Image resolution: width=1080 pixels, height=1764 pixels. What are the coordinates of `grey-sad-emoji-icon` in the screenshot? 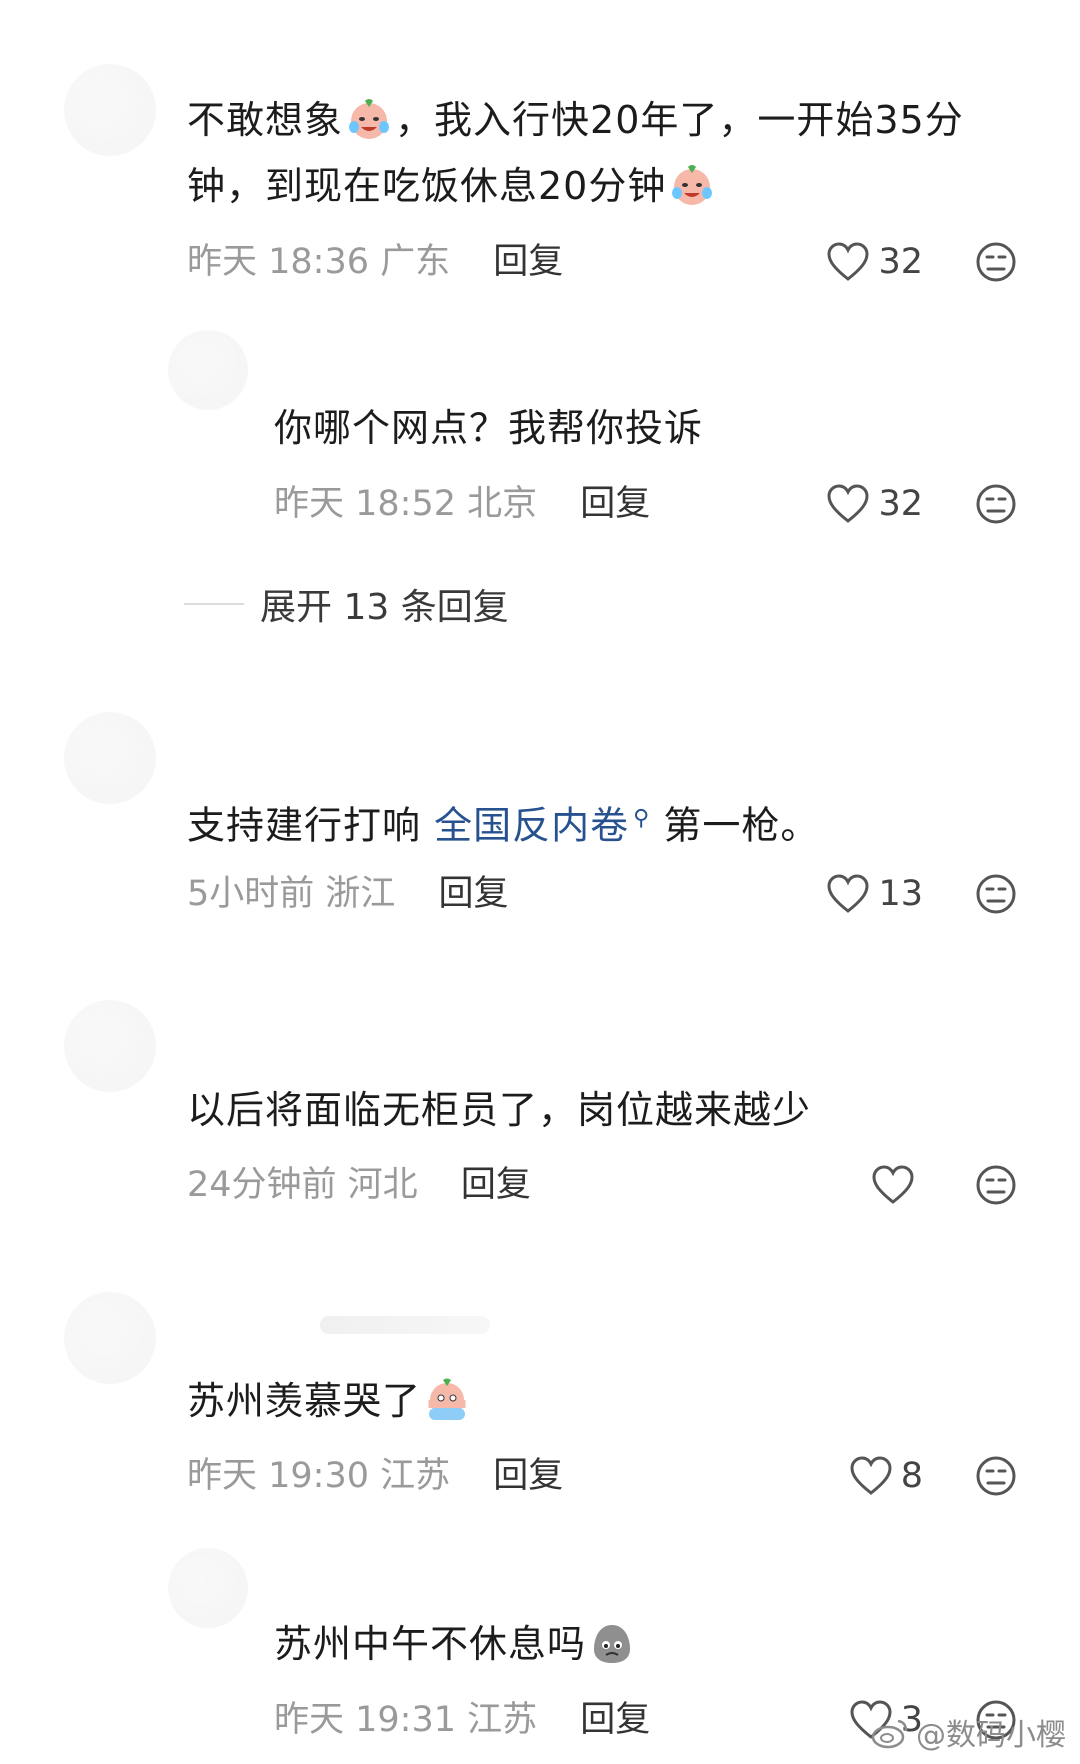 It's located at (612, 1644).